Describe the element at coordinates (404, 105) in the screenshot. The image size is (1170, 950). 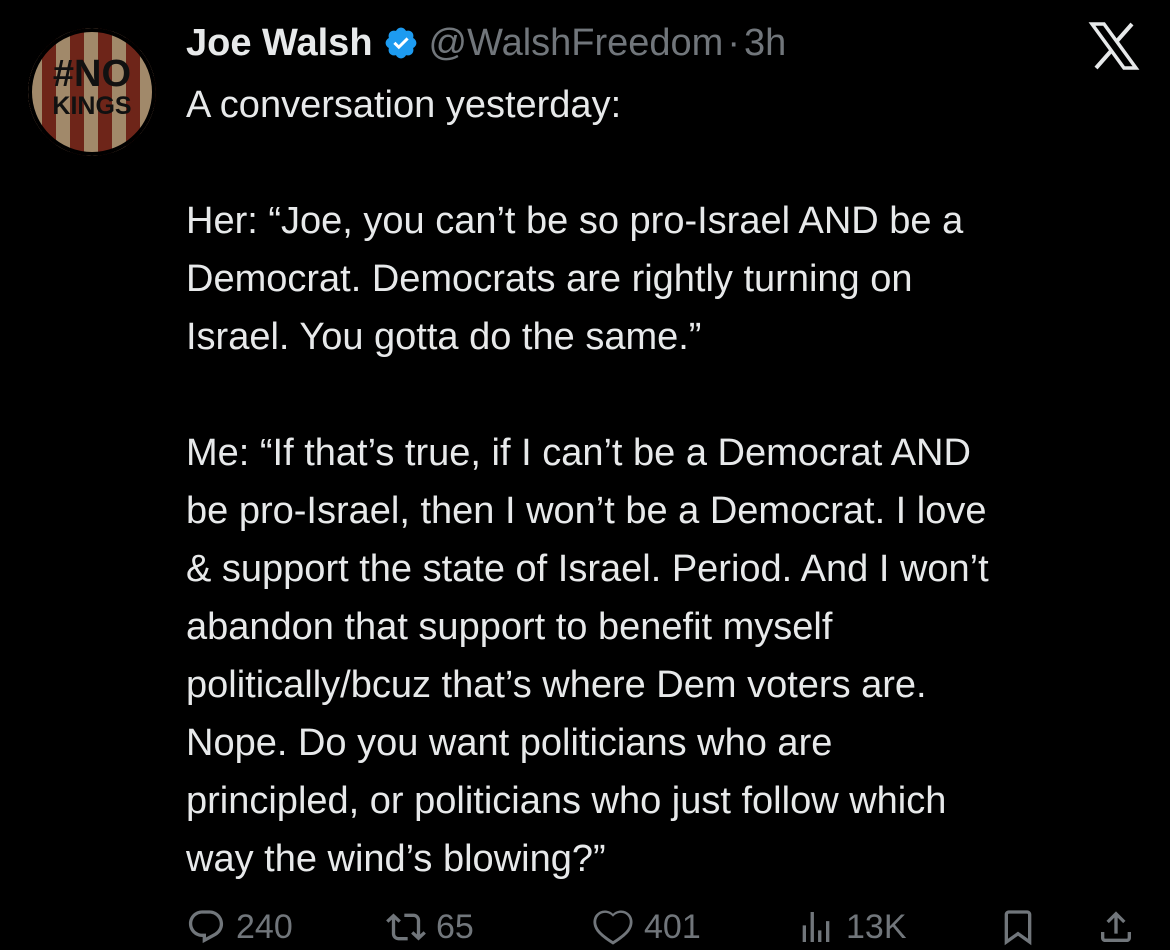
I see `tweet-line: A conversation yesterday:` at that location.